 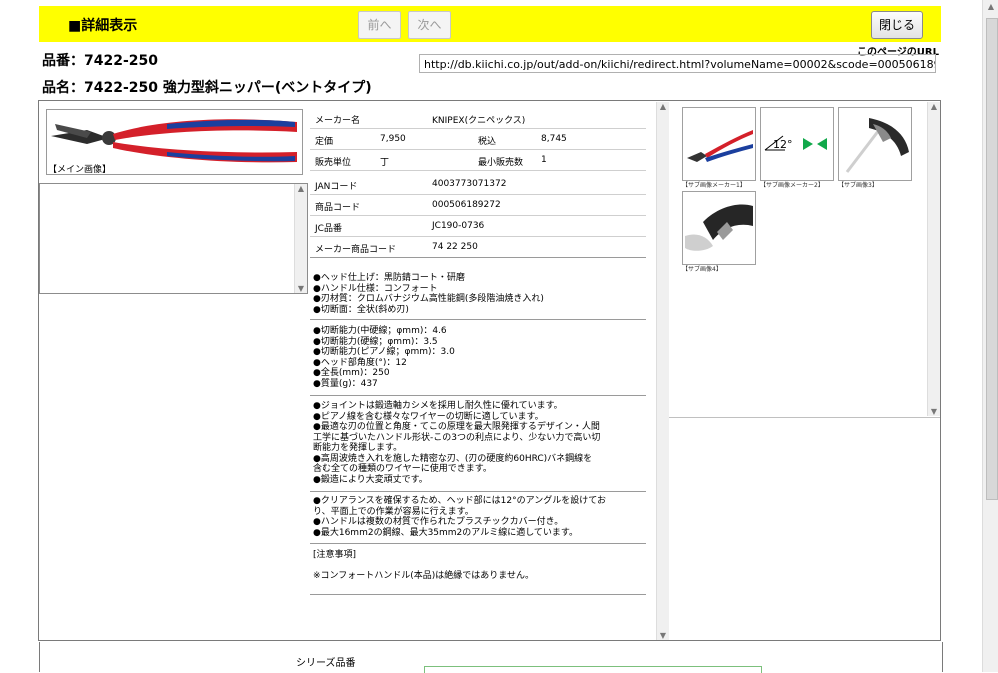 I want to click on feature-line: ●切断能力(硬線；φmm)：3.5, so click(x=375, y=341).